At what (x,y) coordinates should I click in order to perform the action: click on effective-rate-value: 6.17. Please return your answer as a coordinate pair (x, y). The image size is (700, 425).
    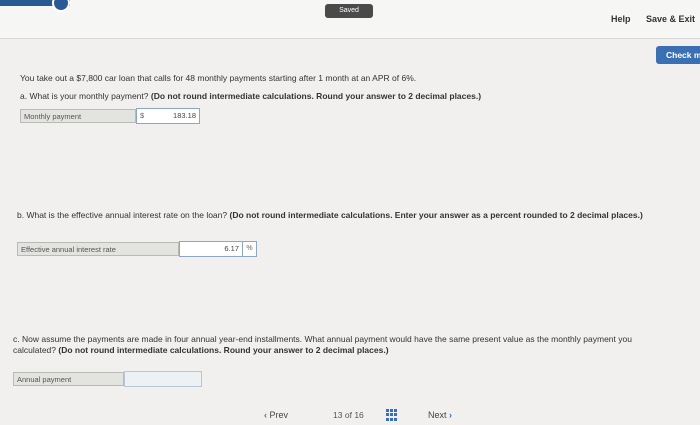
    Looking at the image, I should click on (231, 248).